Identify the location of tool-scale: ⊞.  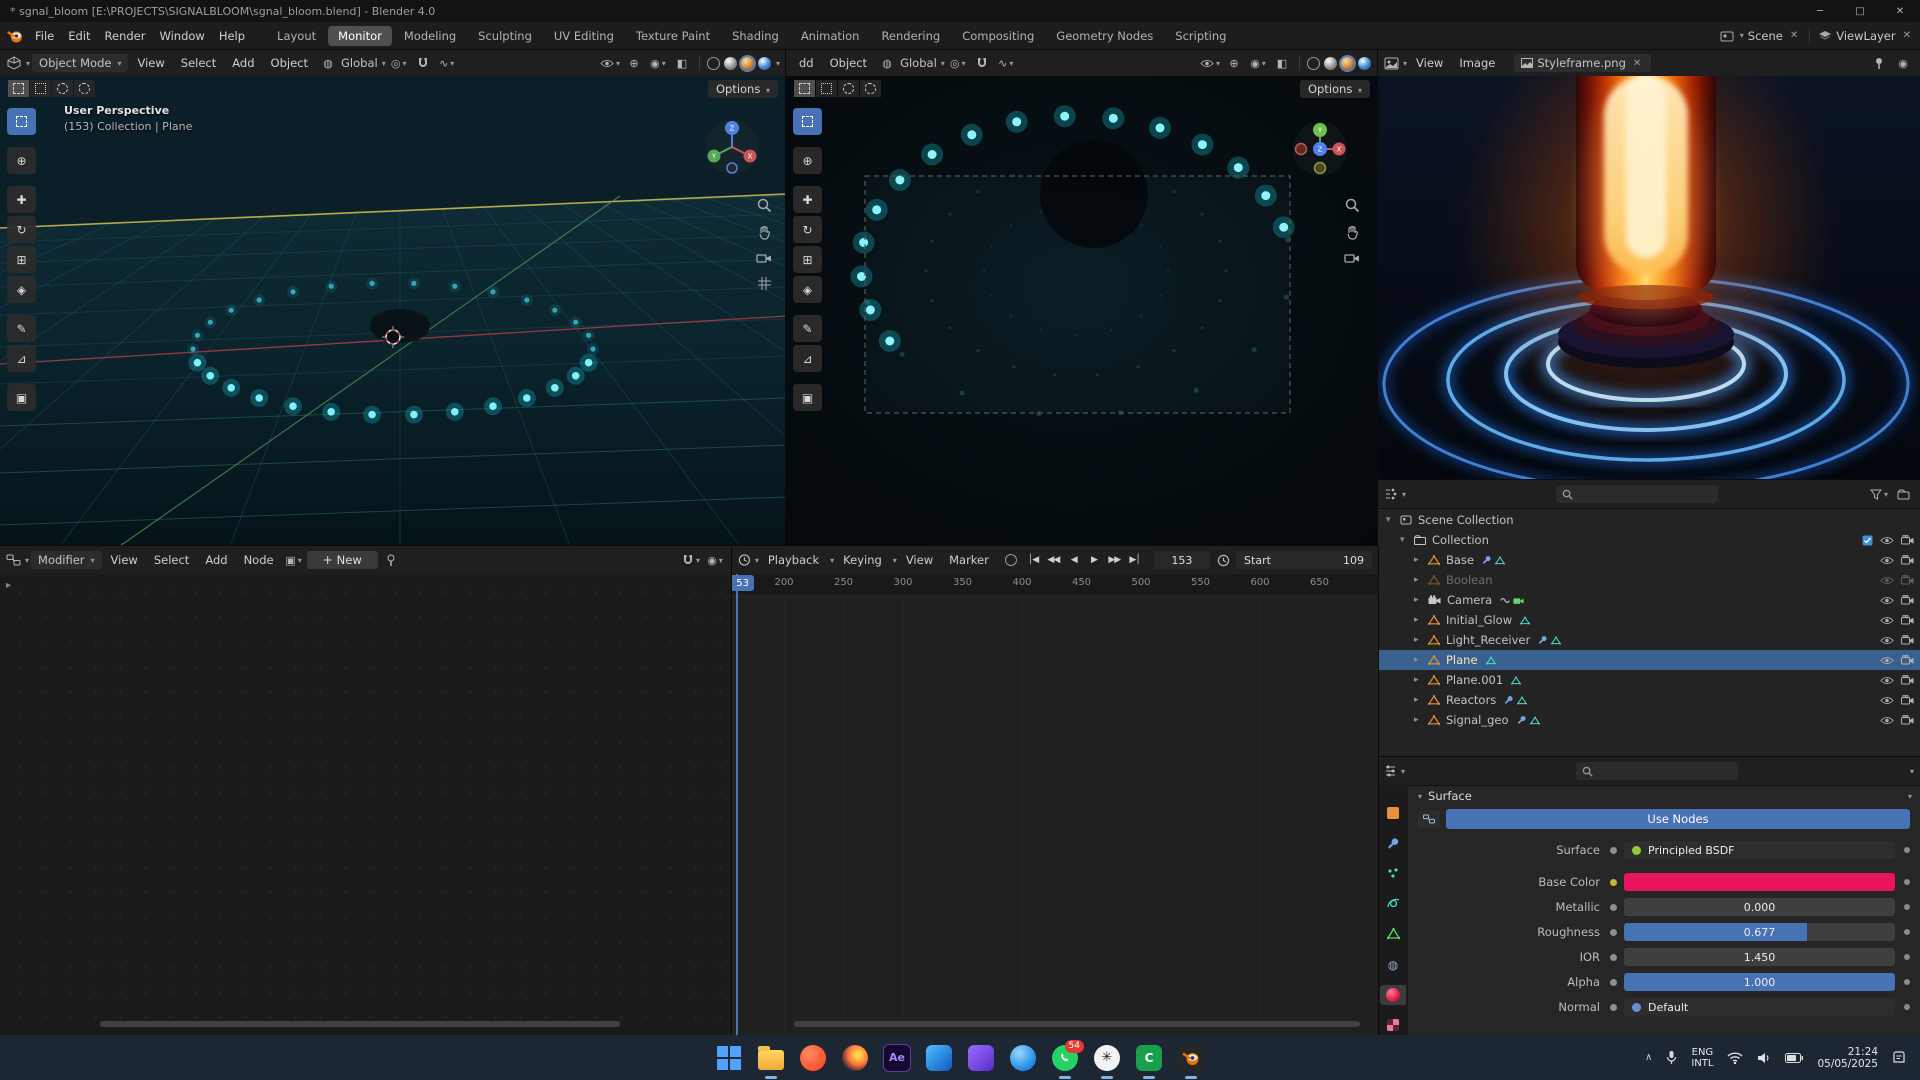
(21, 259).